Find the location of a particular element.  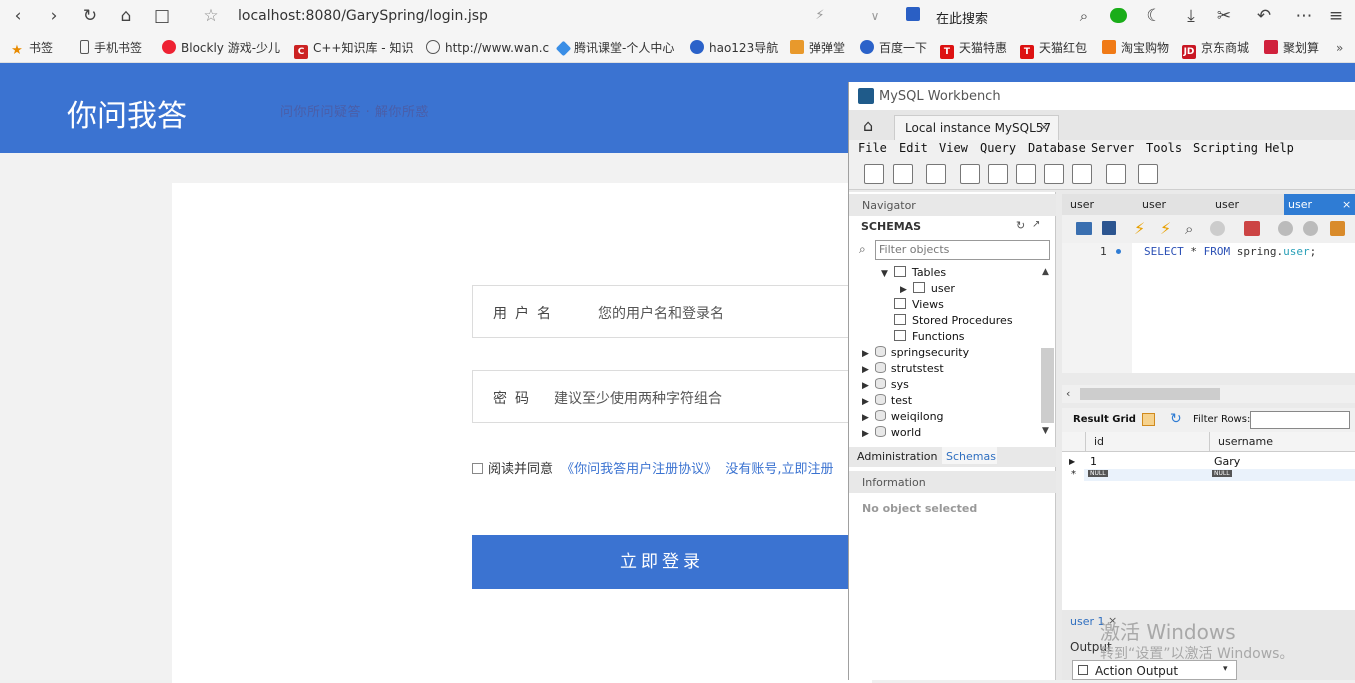

back-icon: ‹ is located at coordinates (18, 16).